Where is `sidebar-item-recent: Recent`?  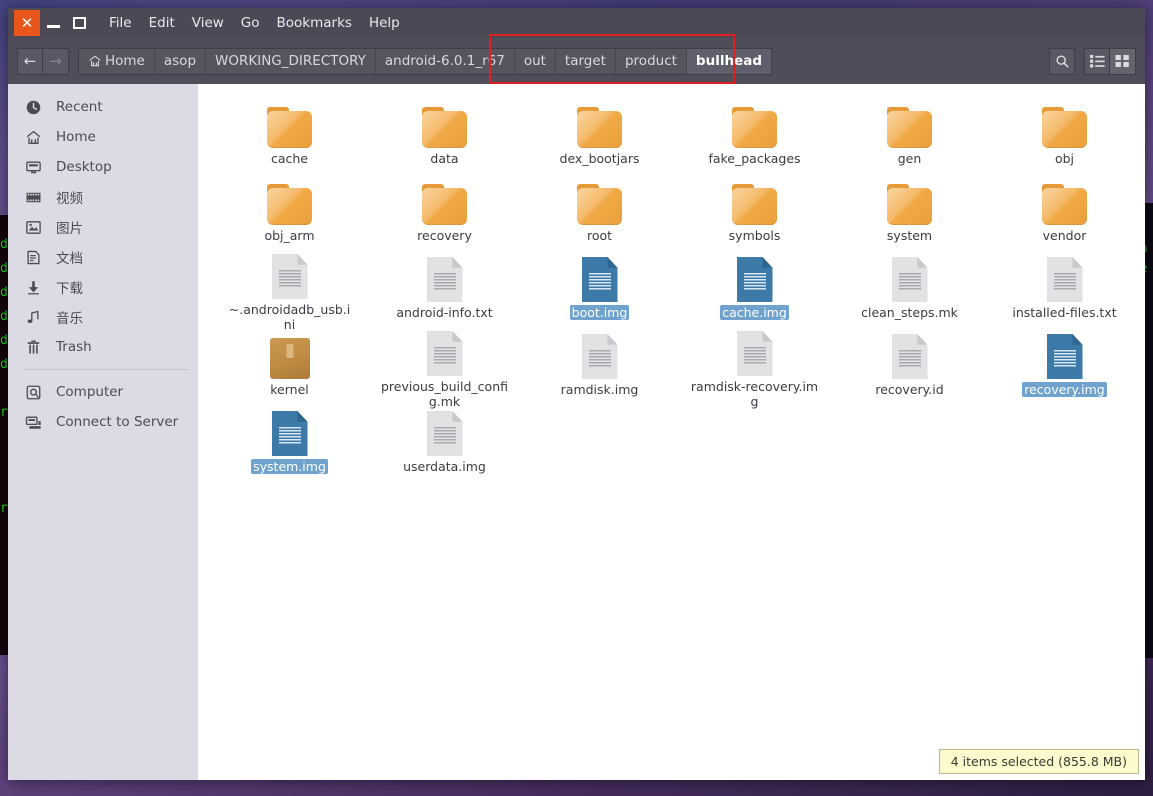 sidebar-item-recent: Recent is located at coordinates (103, 107).